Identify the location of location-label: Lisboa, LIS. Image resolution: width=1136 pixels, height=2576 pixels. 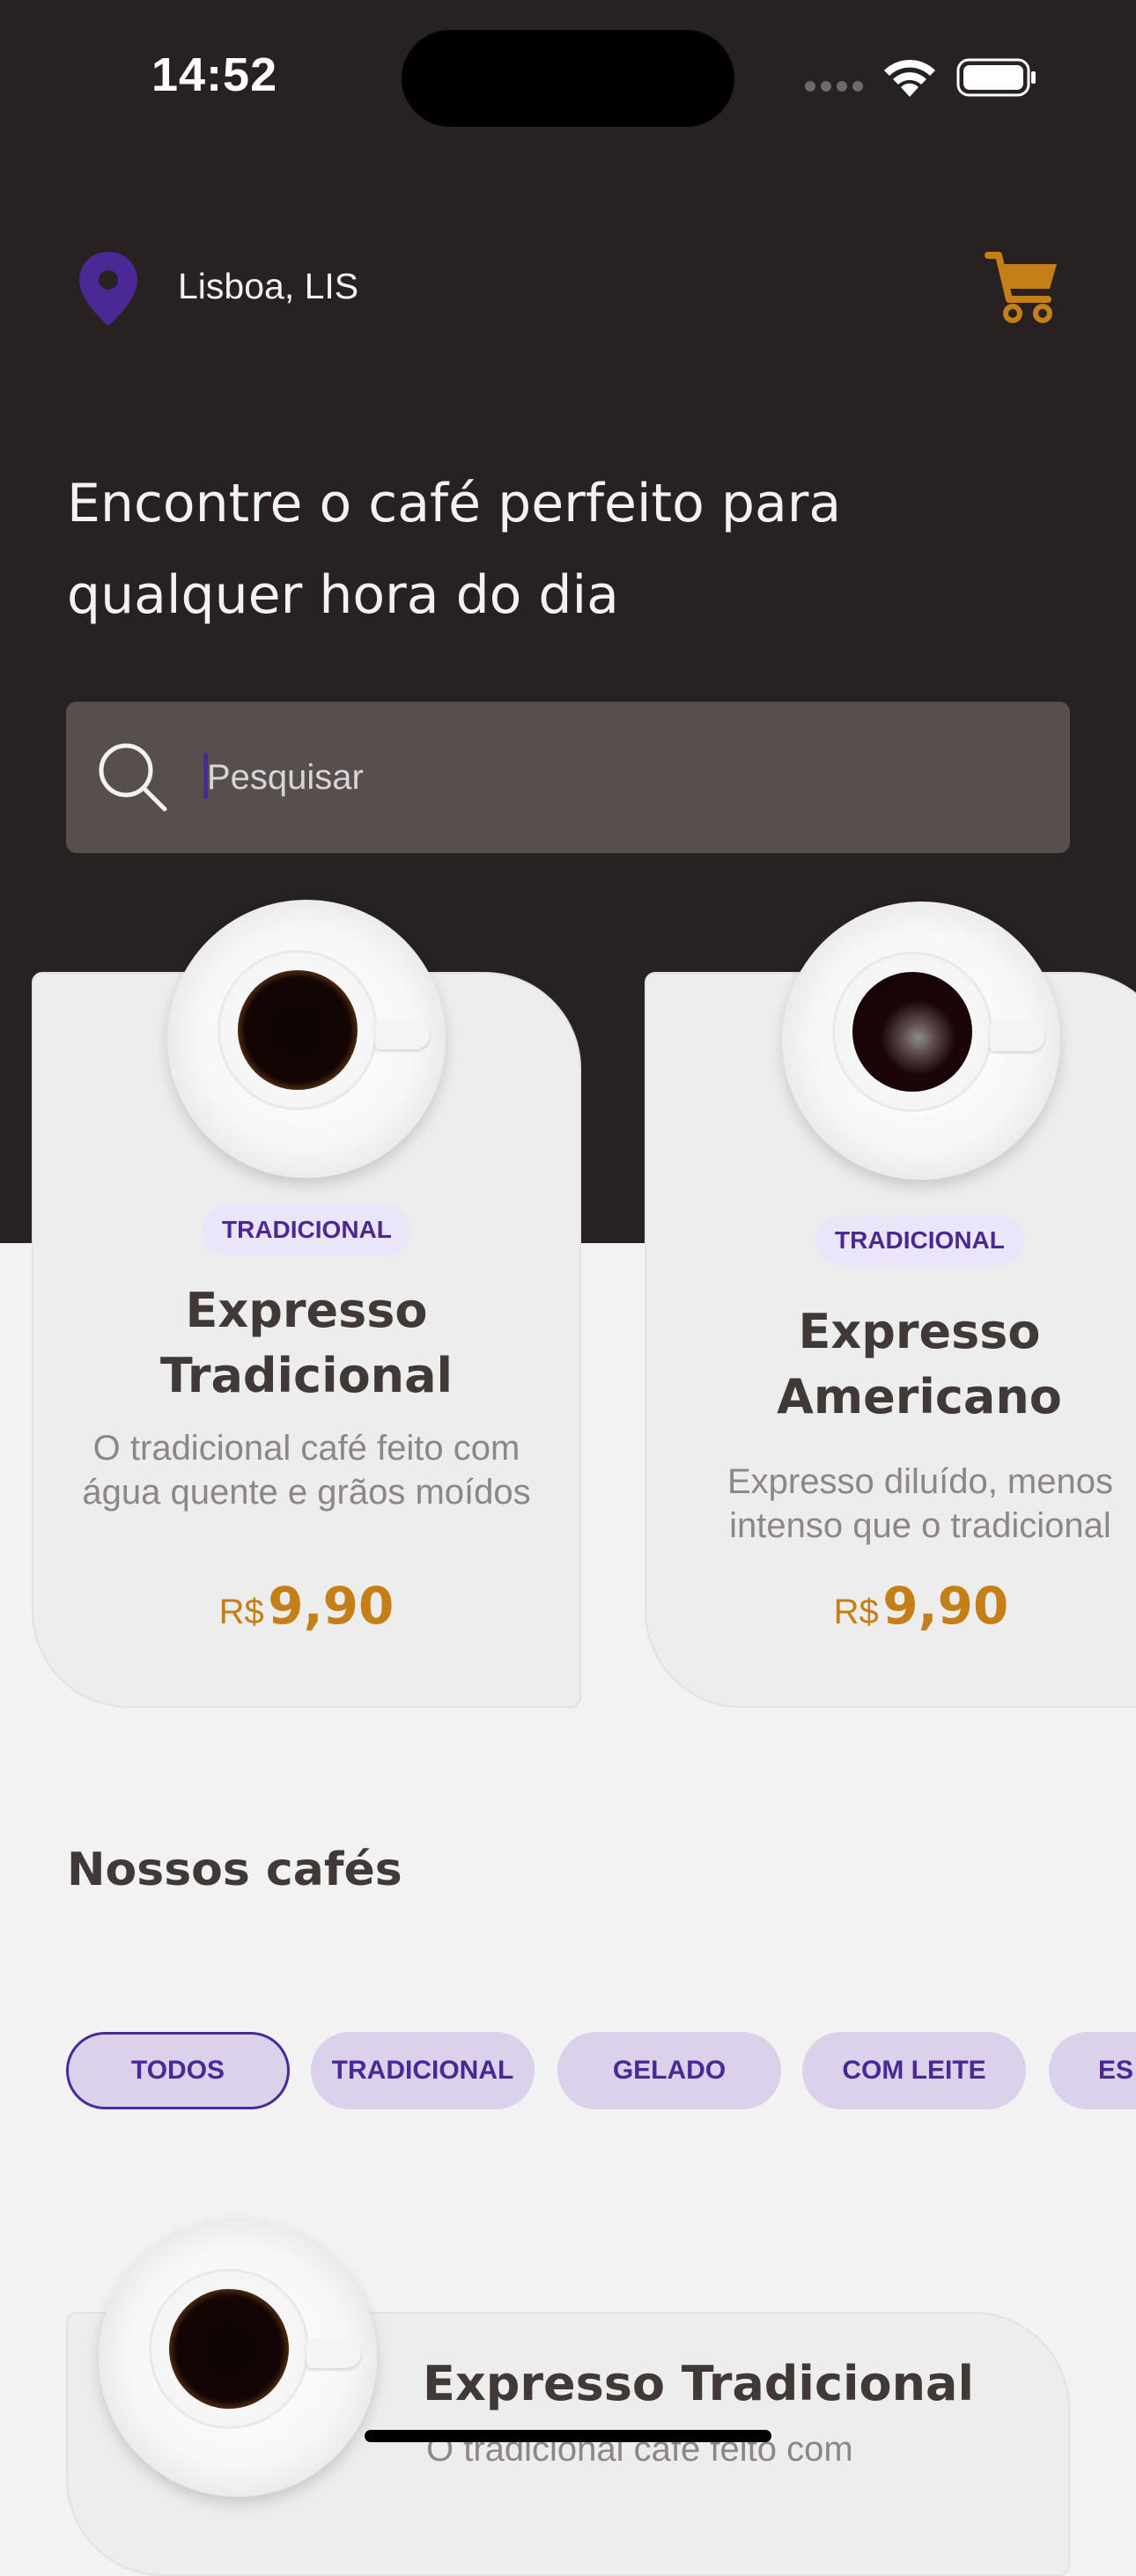
(268, 286).